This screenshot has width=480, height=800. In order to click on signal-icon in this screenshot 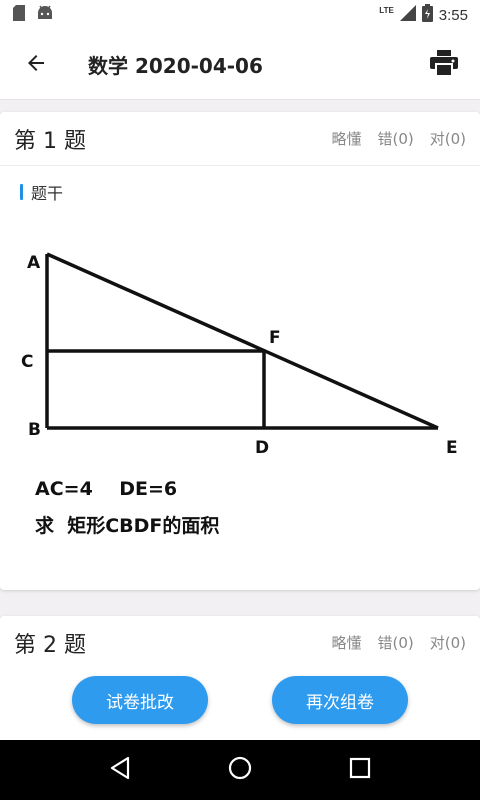, I will do `click(407, 15)`.